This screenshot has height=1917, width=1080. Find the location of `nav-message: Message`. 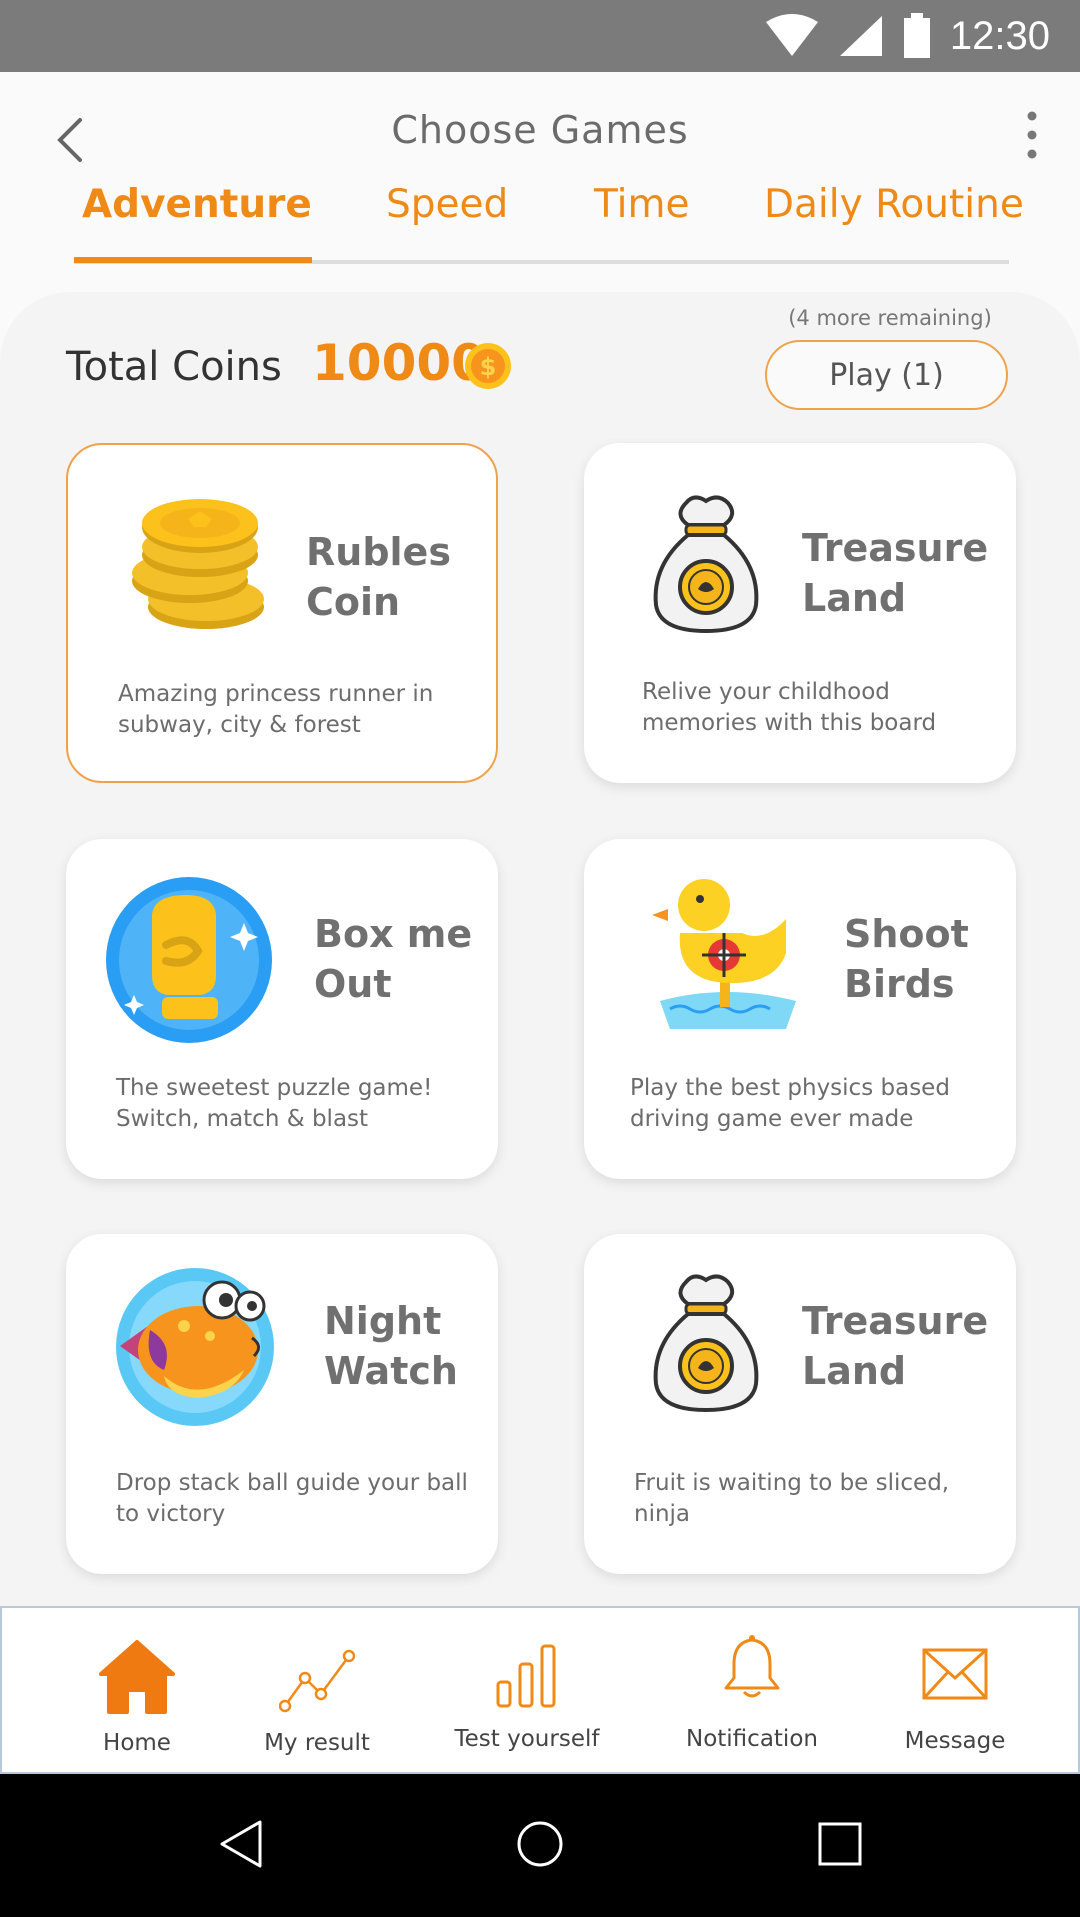

nav-message: Message is located at coordinates (955, 1692).